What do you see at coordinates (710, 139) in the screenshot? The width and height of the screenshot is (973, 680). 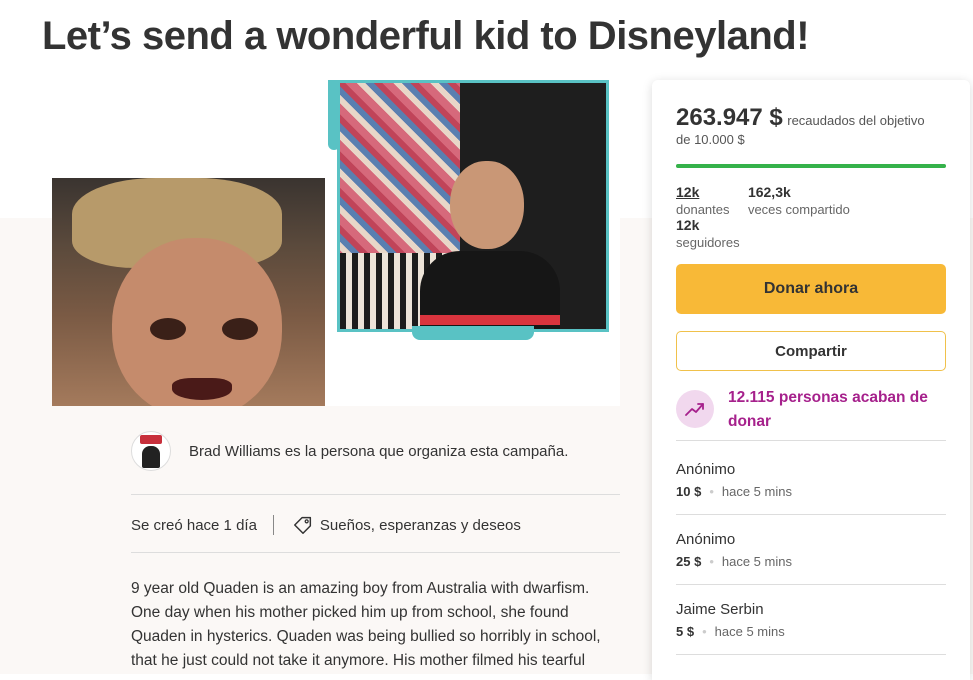 I see `goal-amount: de 10.000 $` at bounding box center [710, 139].